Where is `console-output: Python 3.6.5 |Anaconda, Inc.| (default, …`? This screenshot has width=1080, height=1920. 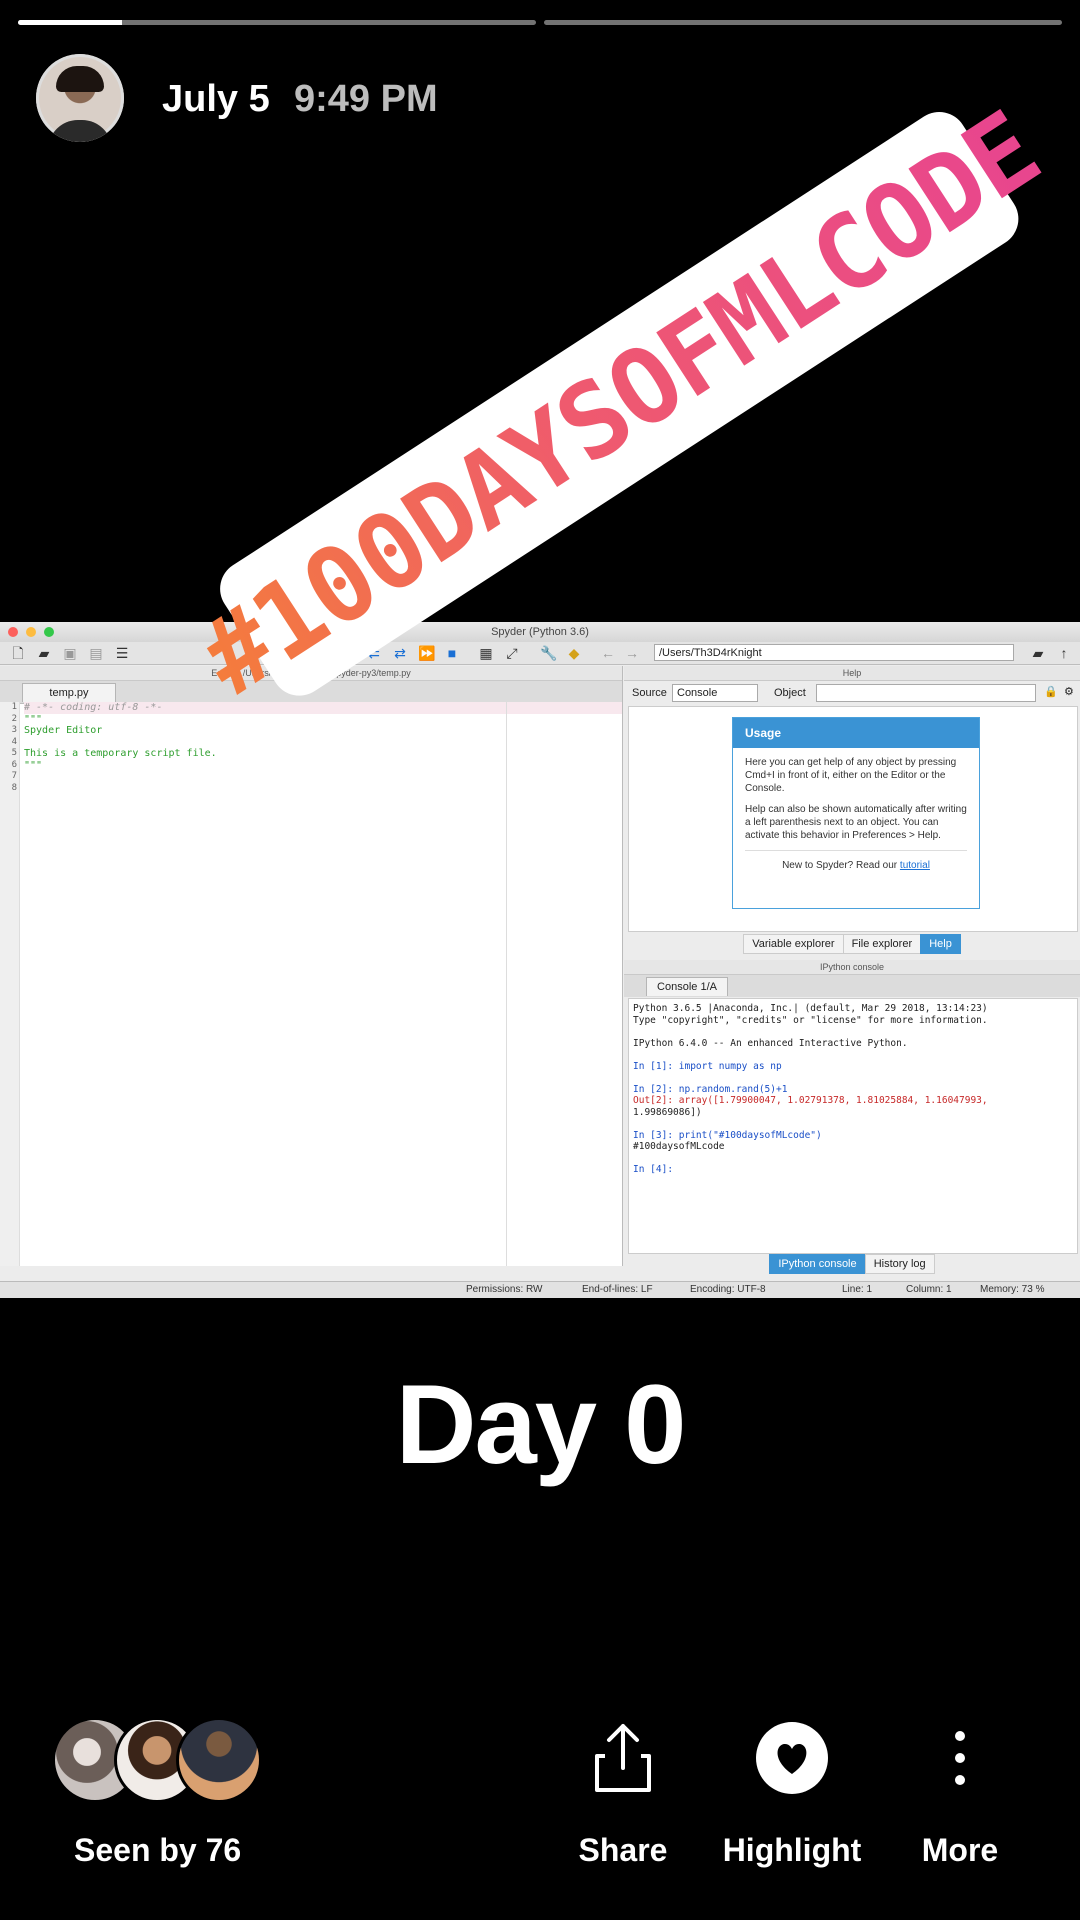
console-output: Python 3.6.5 |Anaconda, Inc.| (default, … is located at coordinates (853, 1126).